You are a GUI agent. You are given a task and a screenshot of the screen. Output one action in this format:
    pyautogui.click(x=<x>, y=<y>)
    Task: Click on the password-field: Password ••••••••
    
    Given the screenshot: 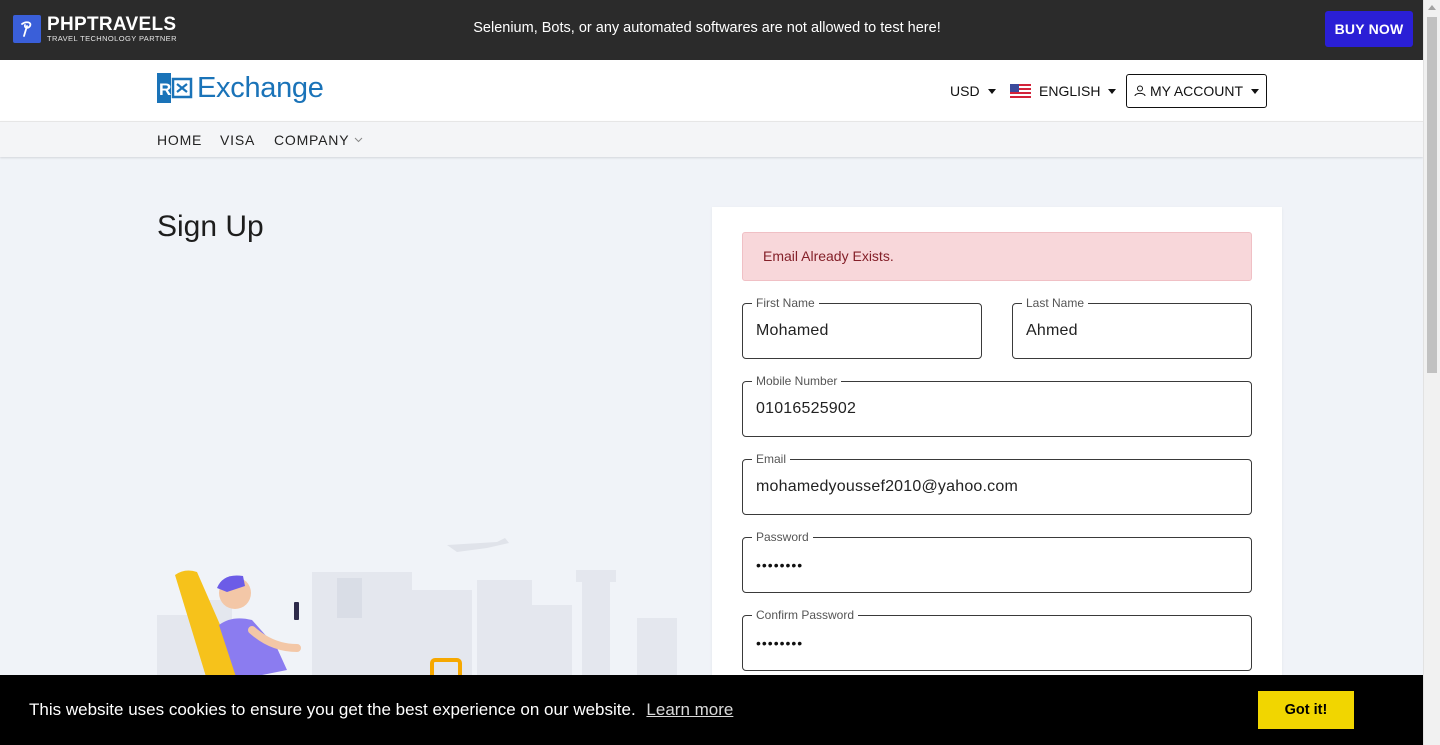 What is the action you would take?
    pyautogui.click(x=997, y=561)
    